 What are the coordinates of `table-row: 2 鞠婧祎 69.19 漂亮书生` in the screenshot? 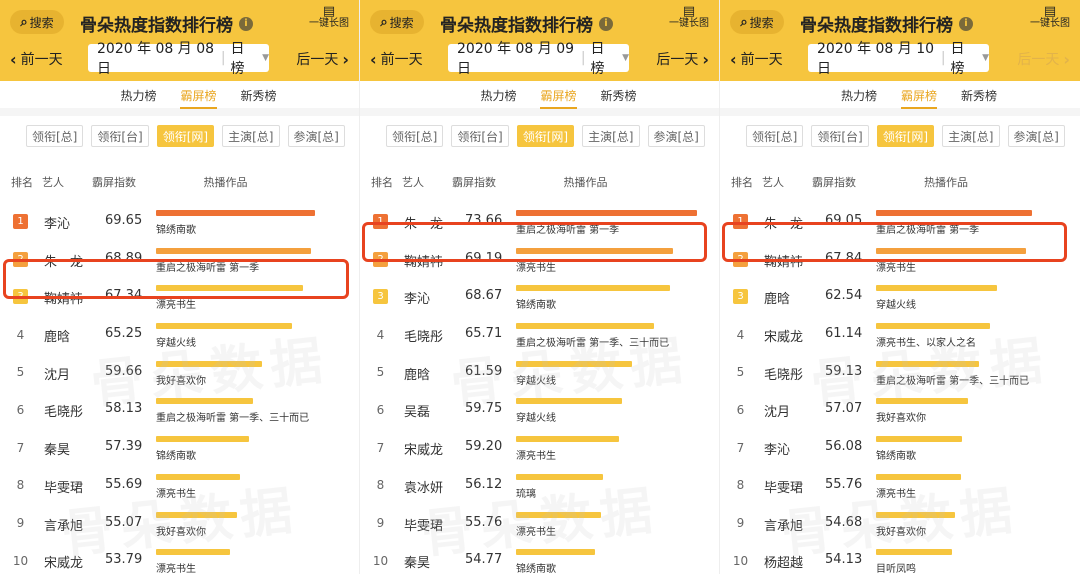 It's located at (539, 259).